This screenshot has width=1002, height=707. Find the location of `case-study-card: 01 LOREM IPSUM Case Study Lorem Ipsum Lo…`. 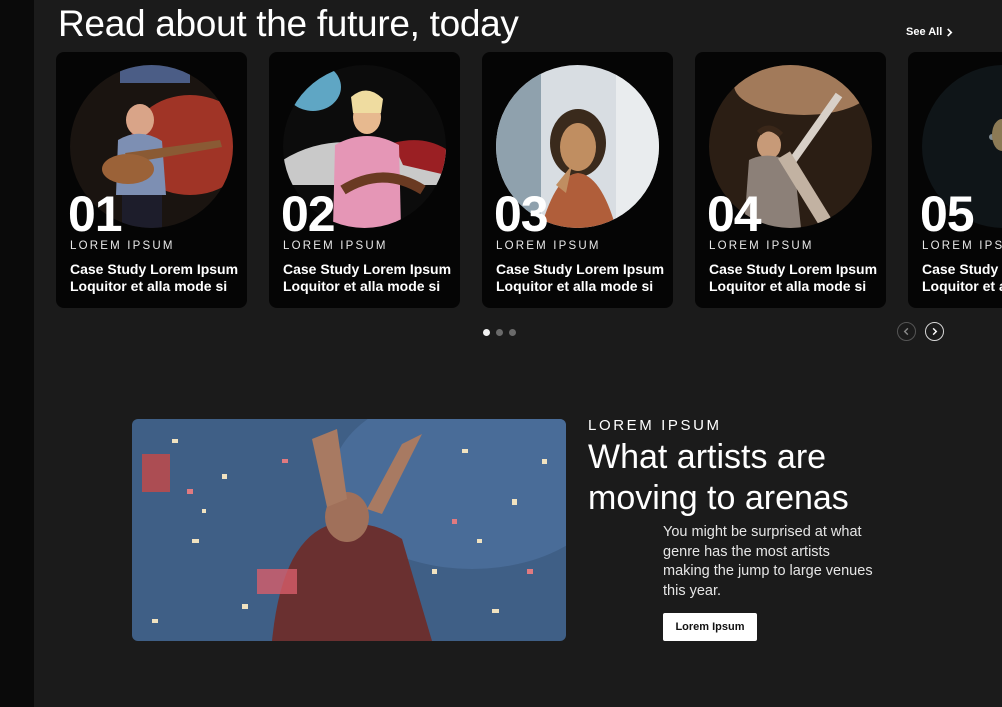

case-study-card: 01 LOREM IPSUM Case Study Lorem Ipsum Lo… is located at coordinates (151, 180).